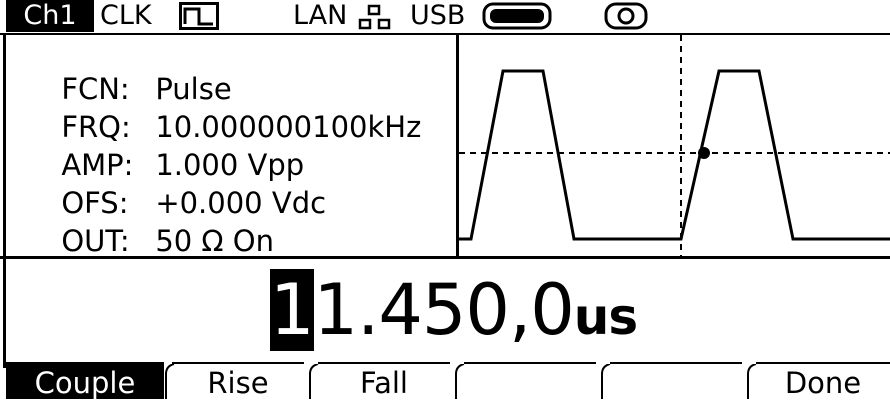 The width and height of the screenshot is (890, 402). What do you see at coordinates (823, 381) in the screenshot?
I see `softkey-done: Done` at bounding box center [823, 381].